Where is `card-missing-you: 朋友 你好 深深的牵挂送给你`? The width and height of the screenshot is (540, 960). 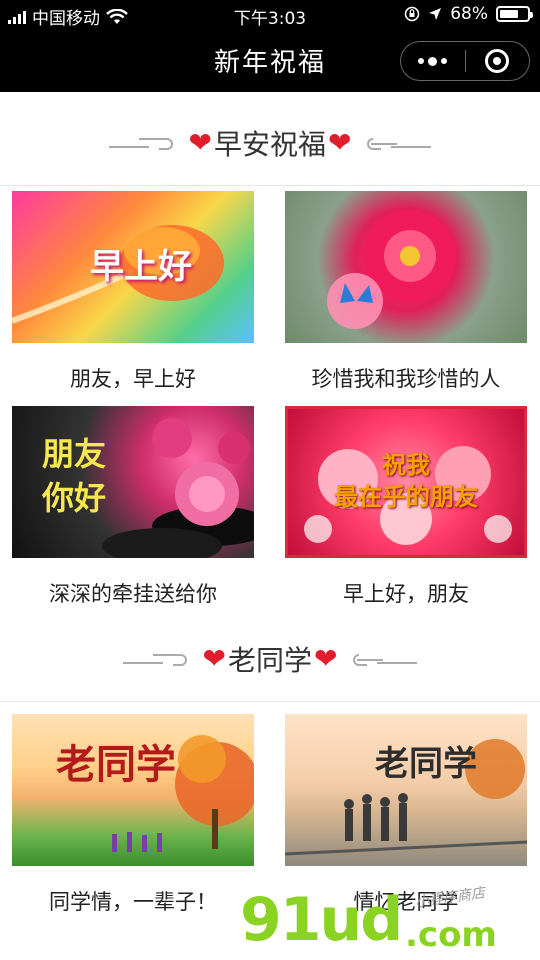 card-missing-you: 朋友 你好 深深的牵挂送给你 is located at coordinates (133, 507).